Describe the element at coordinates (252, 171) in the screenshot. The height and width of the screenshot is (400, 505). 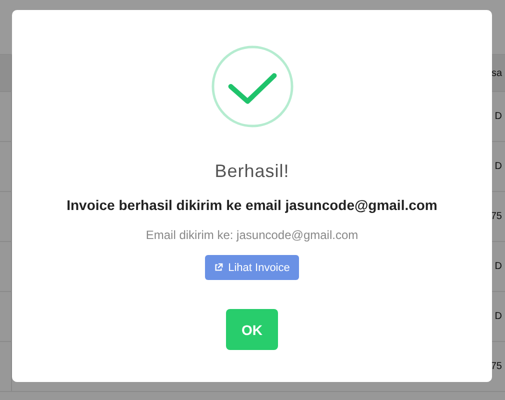
I see `dialog-title: Berhasil!` at that location.